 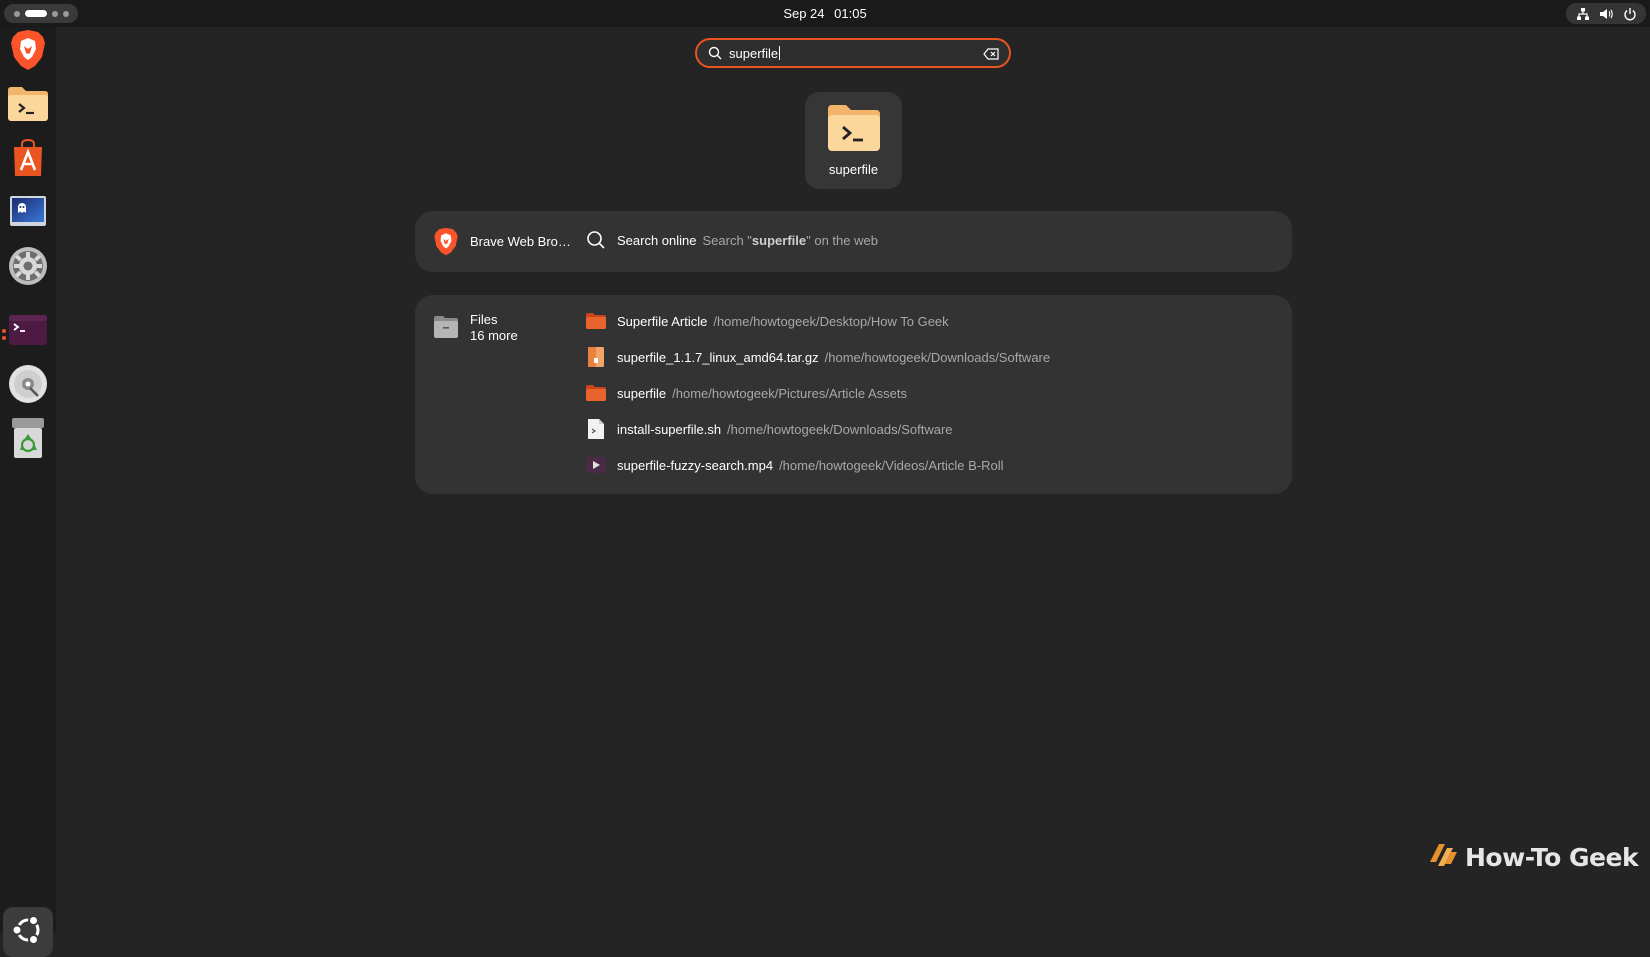 I want to click on top-bar: Sep 24 01:05, so click(x=825, y=13).